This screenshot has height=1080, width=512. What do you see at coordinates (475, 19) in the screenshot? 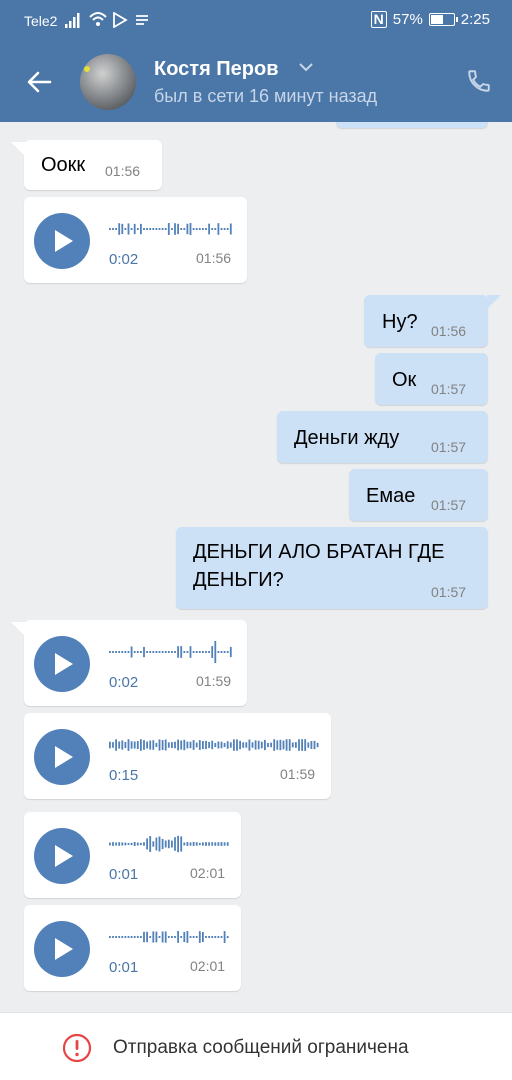
I see `clock: 2:25` at bounding box center [475, 19].